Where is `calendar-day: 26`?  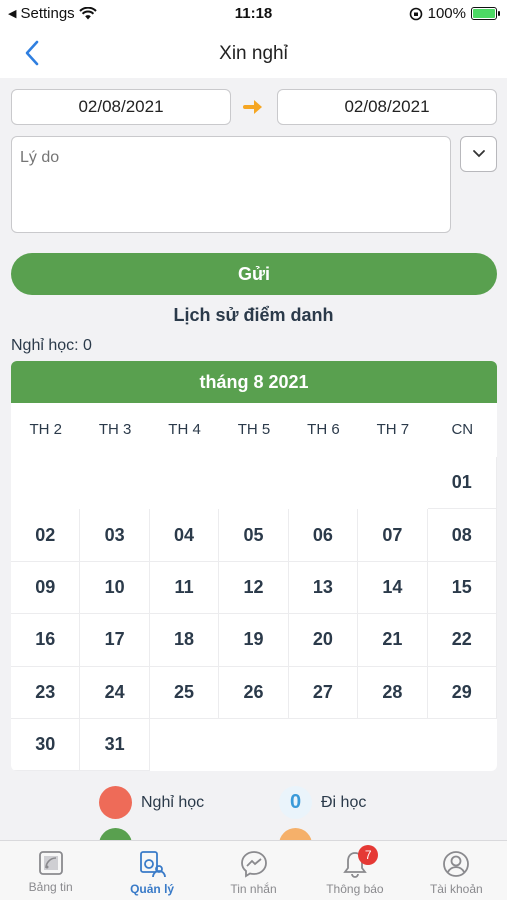 calendar-day: 26 is located at coordinates (254, 692).